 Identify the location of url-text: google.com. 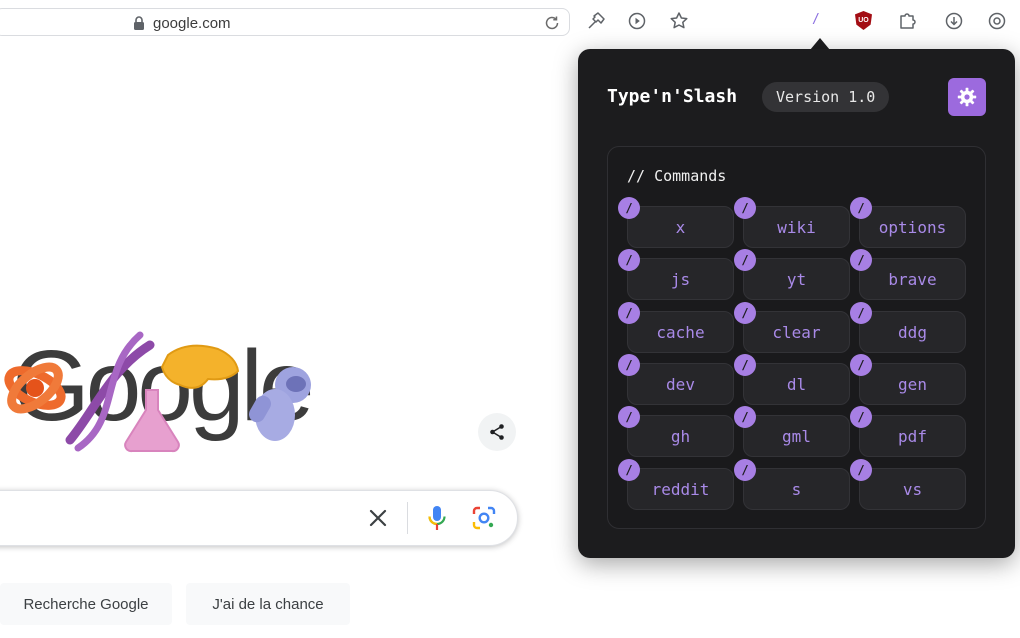
(192, 23).